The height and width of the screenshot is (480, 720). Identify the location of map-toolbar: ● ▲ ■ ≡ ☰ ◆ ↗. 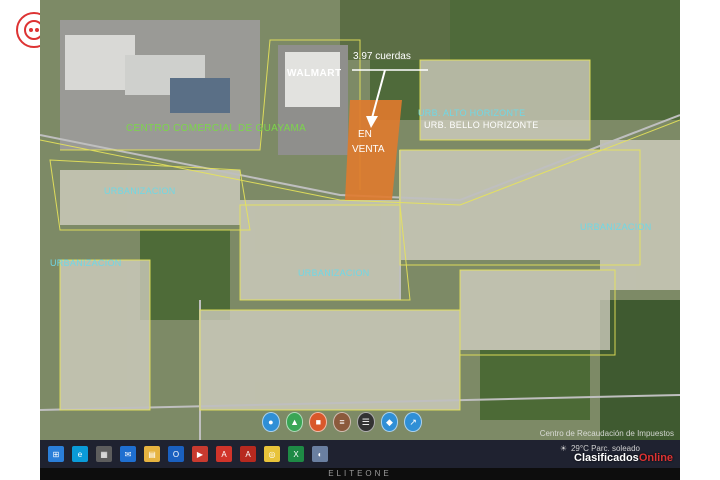
(342, 423).